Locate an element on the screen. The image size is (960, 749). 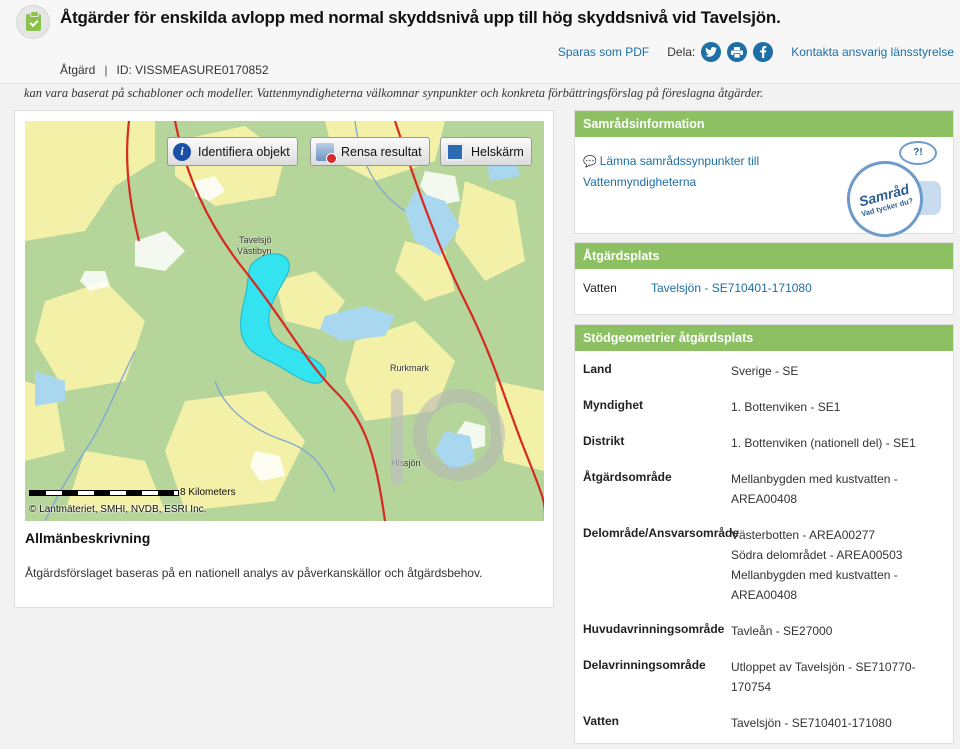
save-pdf-link: Sparas som PDF is located at coordinates (603, 52).